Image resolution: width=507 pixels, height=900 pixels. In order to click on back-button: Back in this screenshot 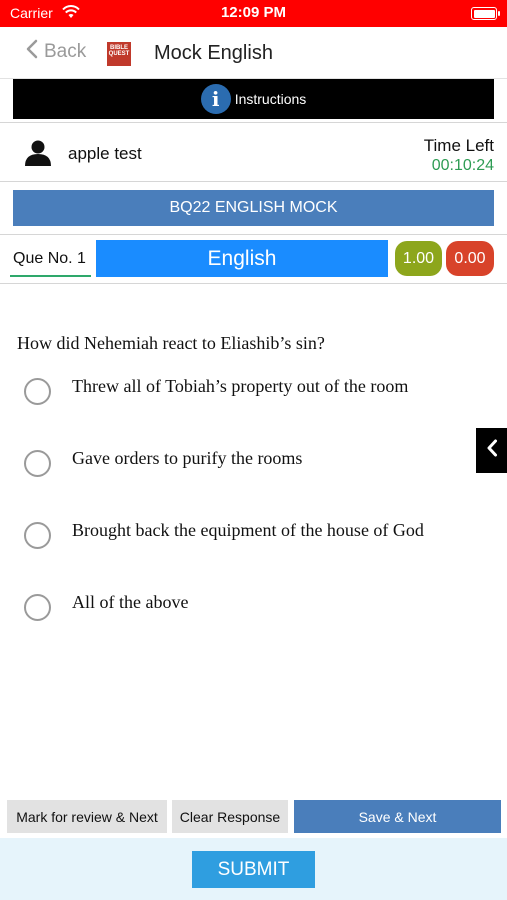, I will do `click(56, 52)`.